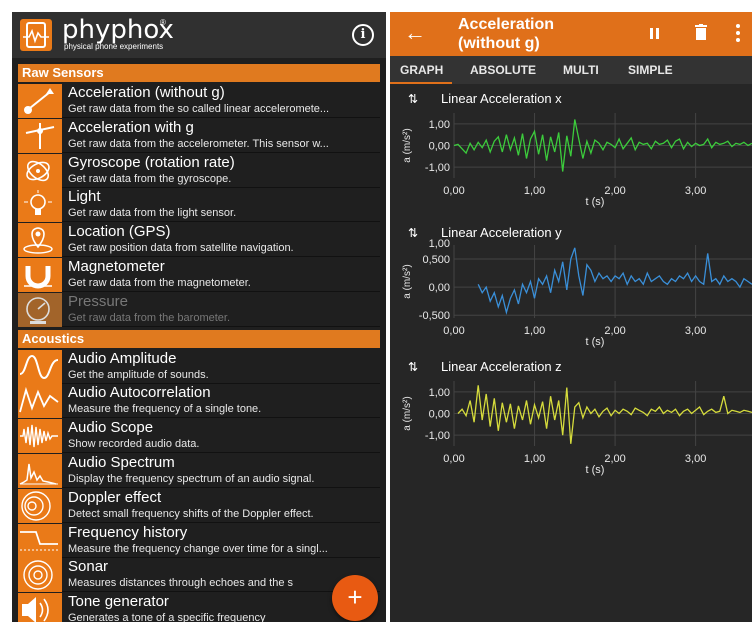 The width and height of the screenshot is (752, 622). What do you see at coordinates (167, 617) in the screenshot?
I see `experiment-description: Generates a tone of a specific frequency` at bounding box center [167, 617].